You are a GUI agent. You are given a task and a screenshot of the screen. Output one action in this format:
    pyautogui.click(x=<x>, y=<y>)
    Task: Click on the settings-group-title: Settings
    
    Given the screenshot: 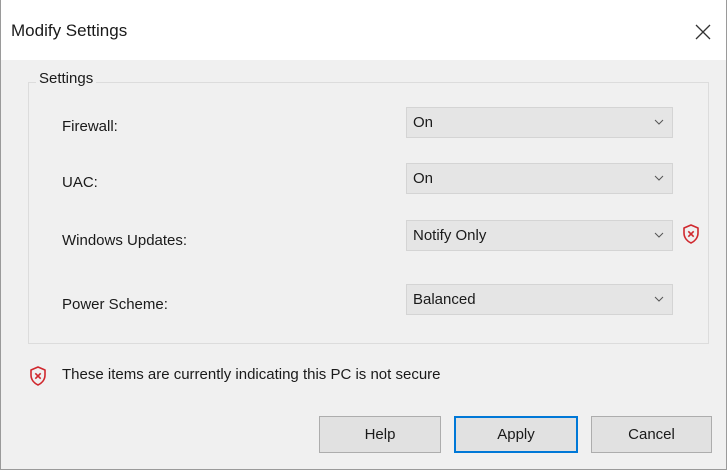 What is the action you would take?
    pyautogui.click(x=66, y=78)
    